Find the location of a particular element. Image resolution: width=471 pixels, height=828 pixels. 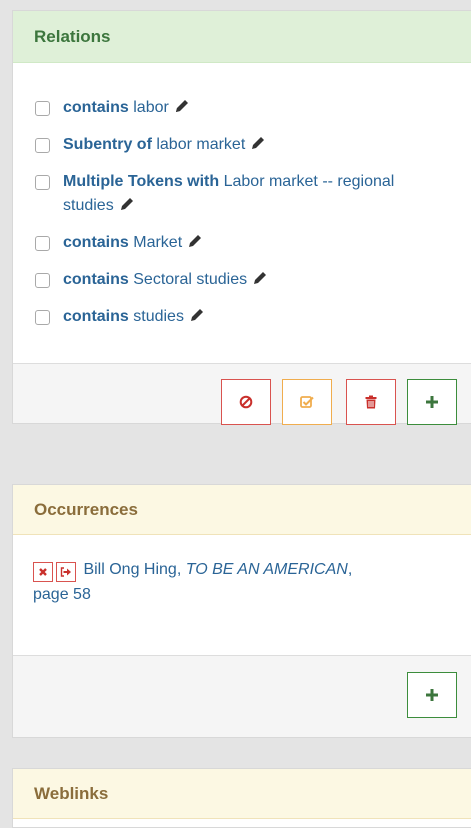

relation-item: contains studies is located at coordinates (253, 317).